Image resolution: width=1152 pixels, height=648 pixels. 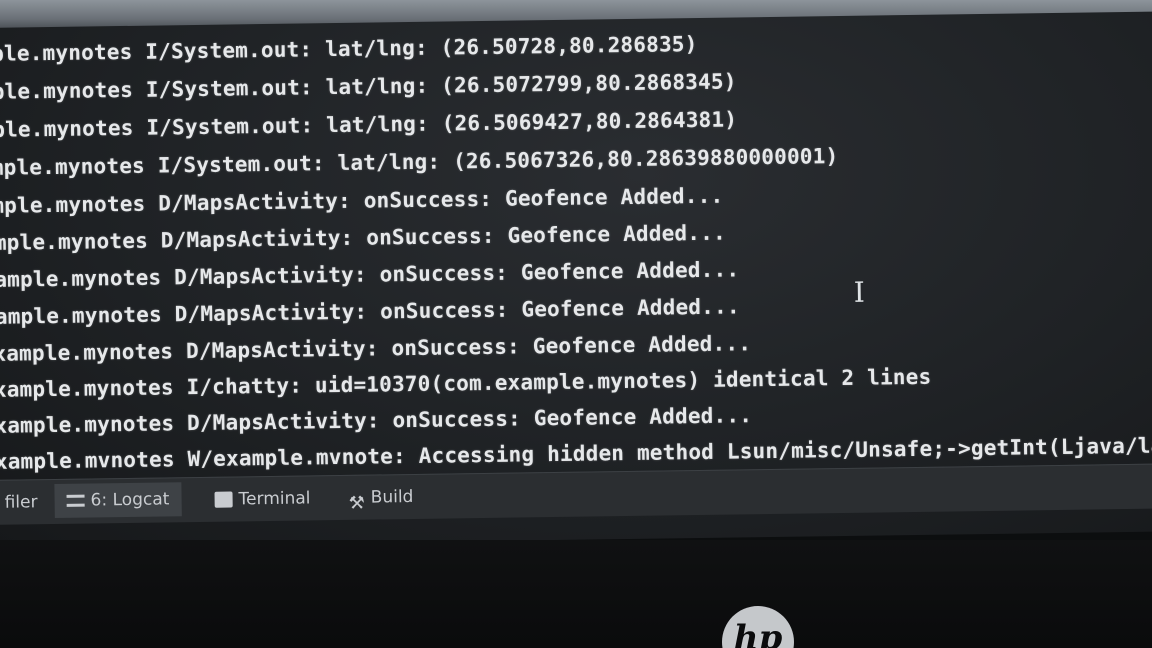 What do you see at coordinates (859, 292) in the screenshot?
I see `text-cursor-icon: I` at bounding box center [859, 292].